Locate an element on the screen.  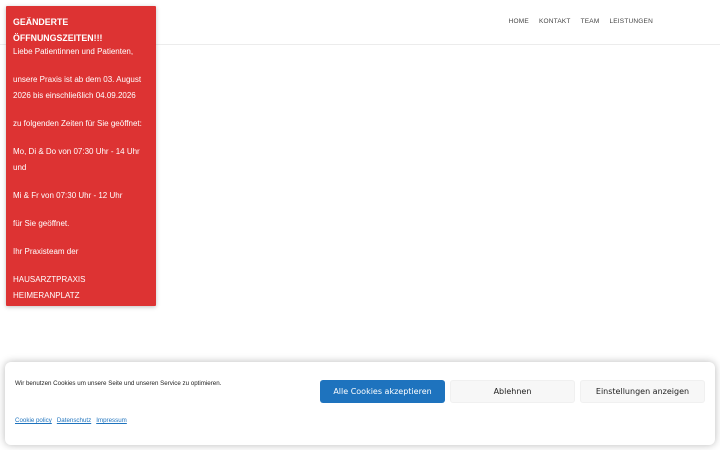
nav-item-kontakt: KONTAKT is located at coordinates (555, 21).